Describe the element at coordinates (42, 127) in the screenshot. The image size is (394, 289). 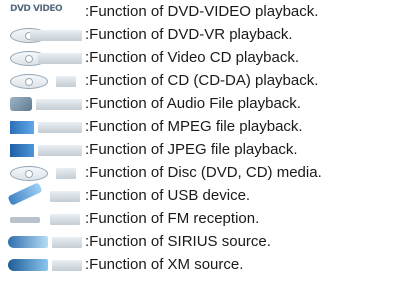
I see `mpeg-file-icon` at that location.